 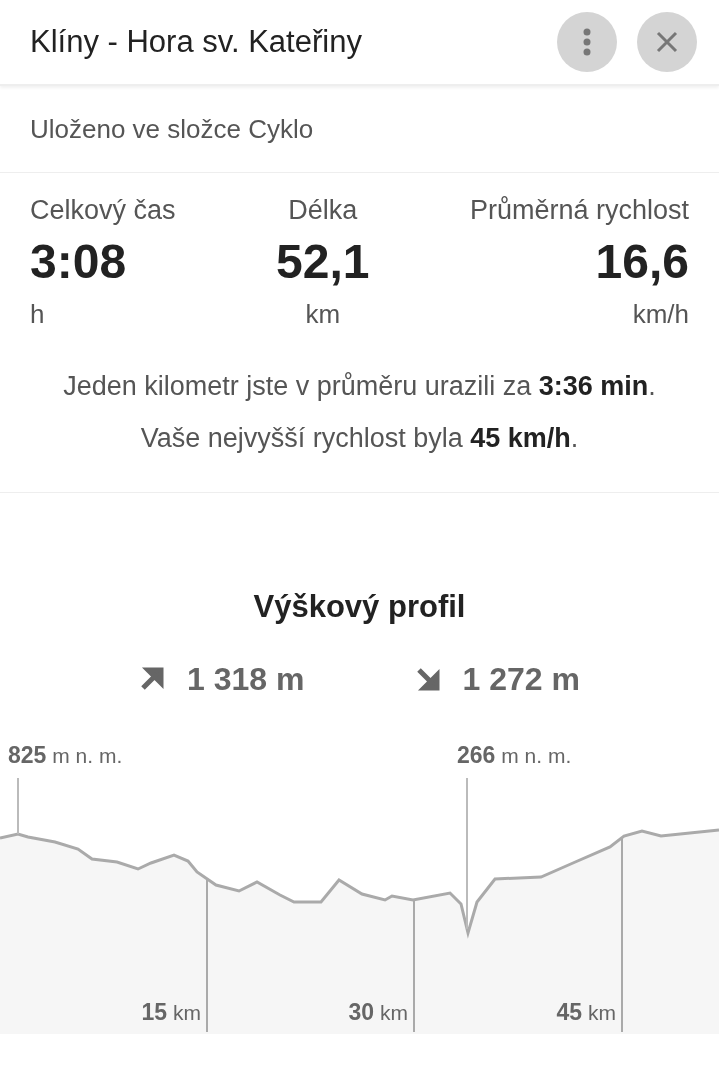 I want to click on arrow-down-right-icon, so click(x=427, y=679).